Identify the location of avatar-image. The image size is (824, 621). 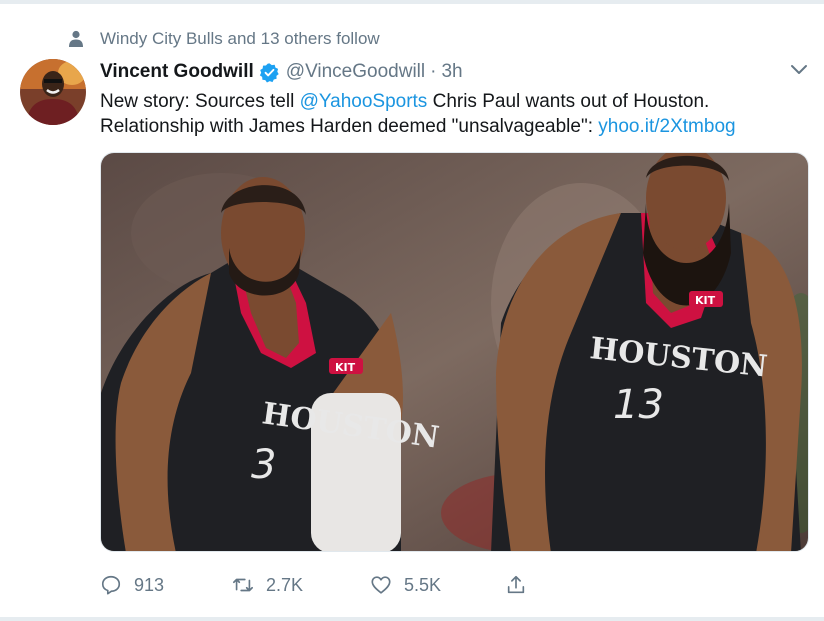
(53, 92).